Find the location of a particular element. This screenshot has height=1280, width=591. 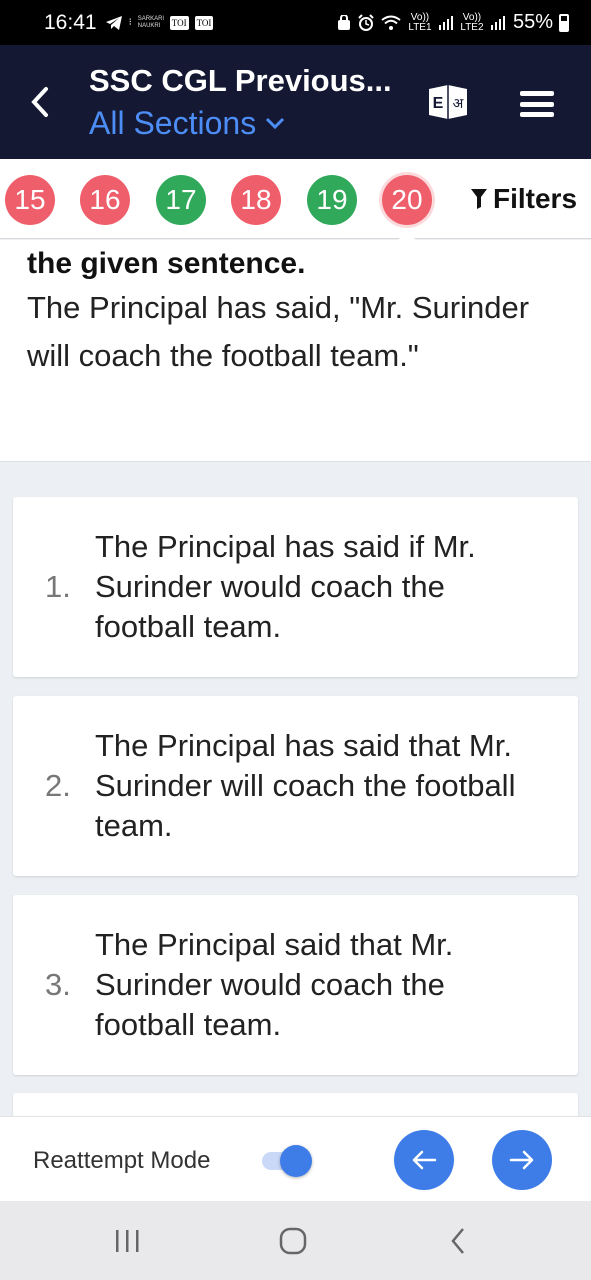

status-time: 16:41 is located at coordinates (70, 22).